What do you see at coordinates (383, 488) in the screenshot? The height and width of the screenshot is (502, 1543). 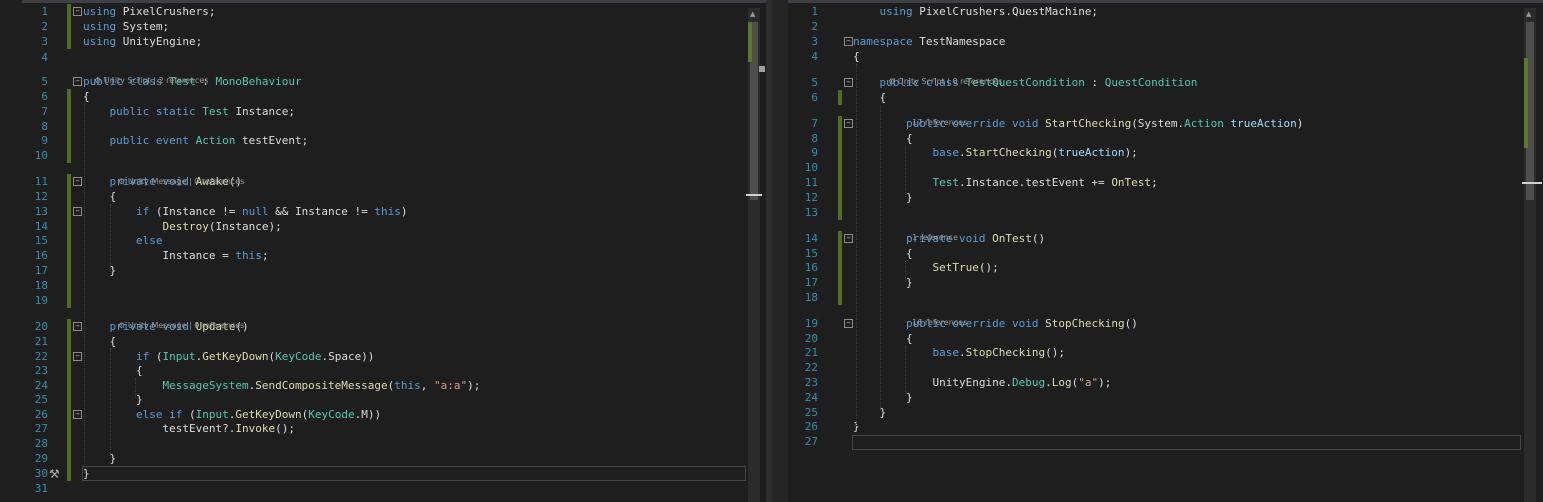 I see `code-line: 31` at bounding box center [383, 488].